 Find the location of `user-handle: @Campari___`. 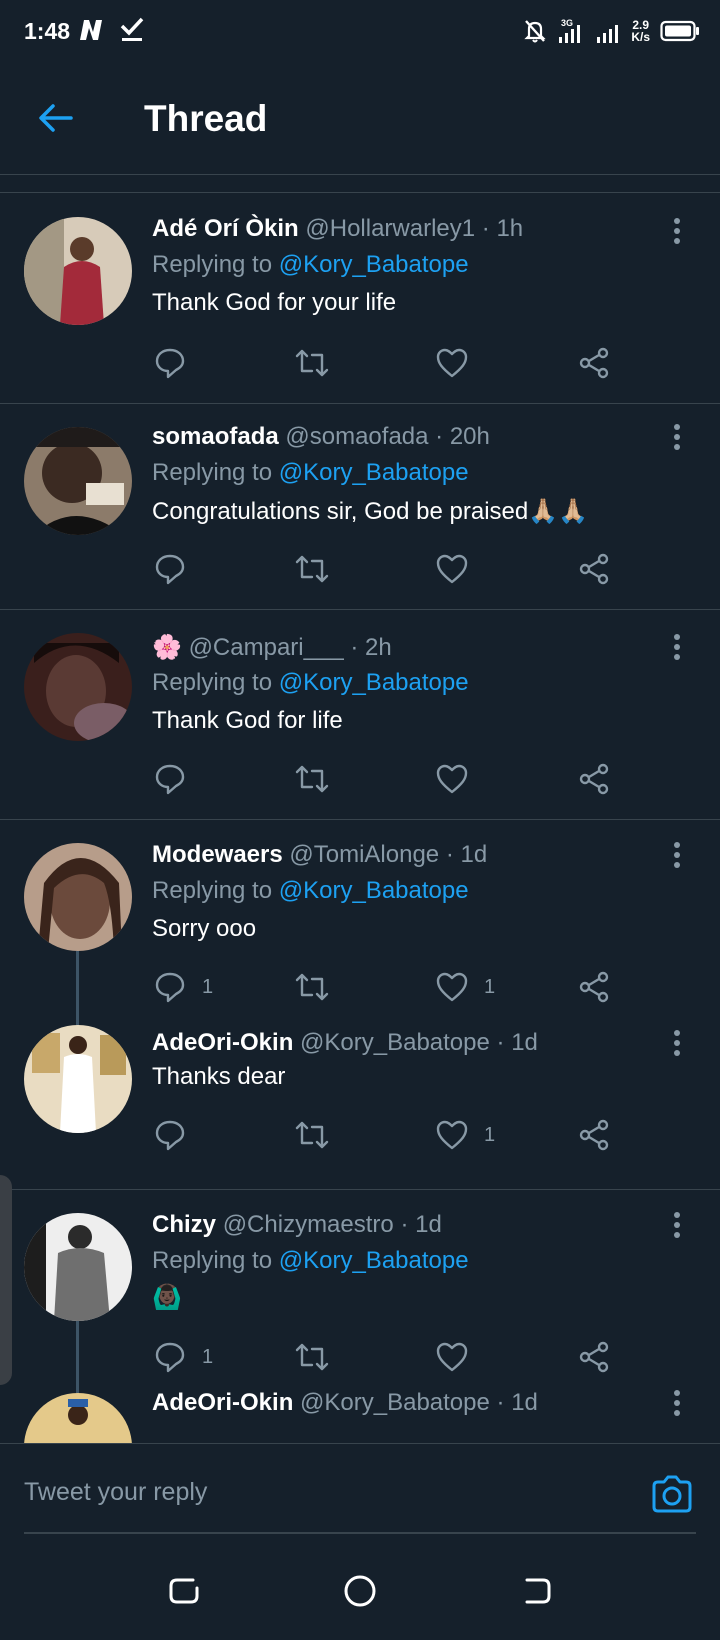

user-handle: @Campari___ is located at coordinates (266, 647).